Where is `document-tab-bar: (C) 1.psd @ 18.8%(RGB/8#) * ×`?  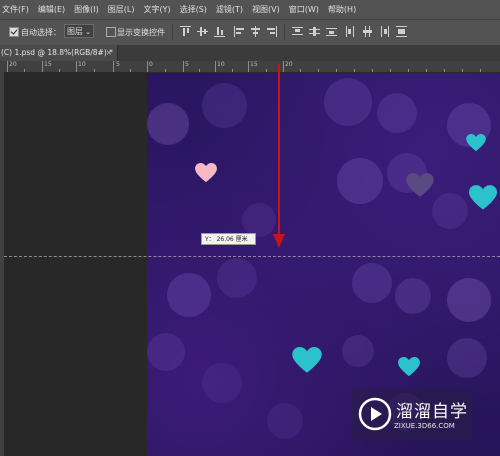 document-tab-bar: (C) 1.psd @ 18.8%(RGB/8#) * × is located at coordinates (250, 53).